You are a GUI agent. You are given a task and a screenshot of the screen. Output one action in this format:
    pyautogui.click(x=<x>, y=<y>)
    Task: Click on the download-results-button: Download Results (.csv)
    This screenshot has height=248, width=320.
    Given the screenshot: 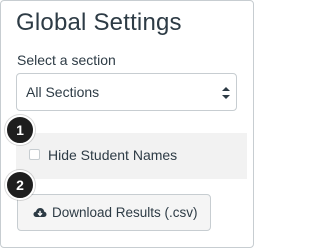 What is the action you would take?
    pyautogui.click(x=114, y=212)
    